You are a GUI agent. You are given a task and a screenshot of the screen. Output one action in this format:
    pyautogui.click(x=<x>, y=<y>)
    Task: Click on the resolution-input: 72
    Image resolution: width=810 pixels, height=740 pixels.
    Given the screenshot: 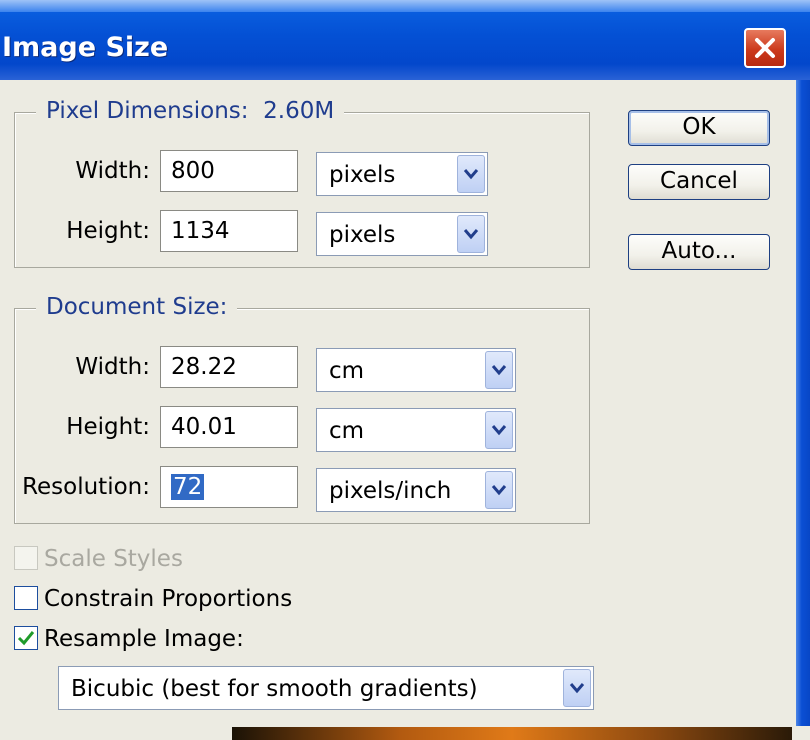 What is the action you would take?
    pyautogui.click(x=229, y=487)
    